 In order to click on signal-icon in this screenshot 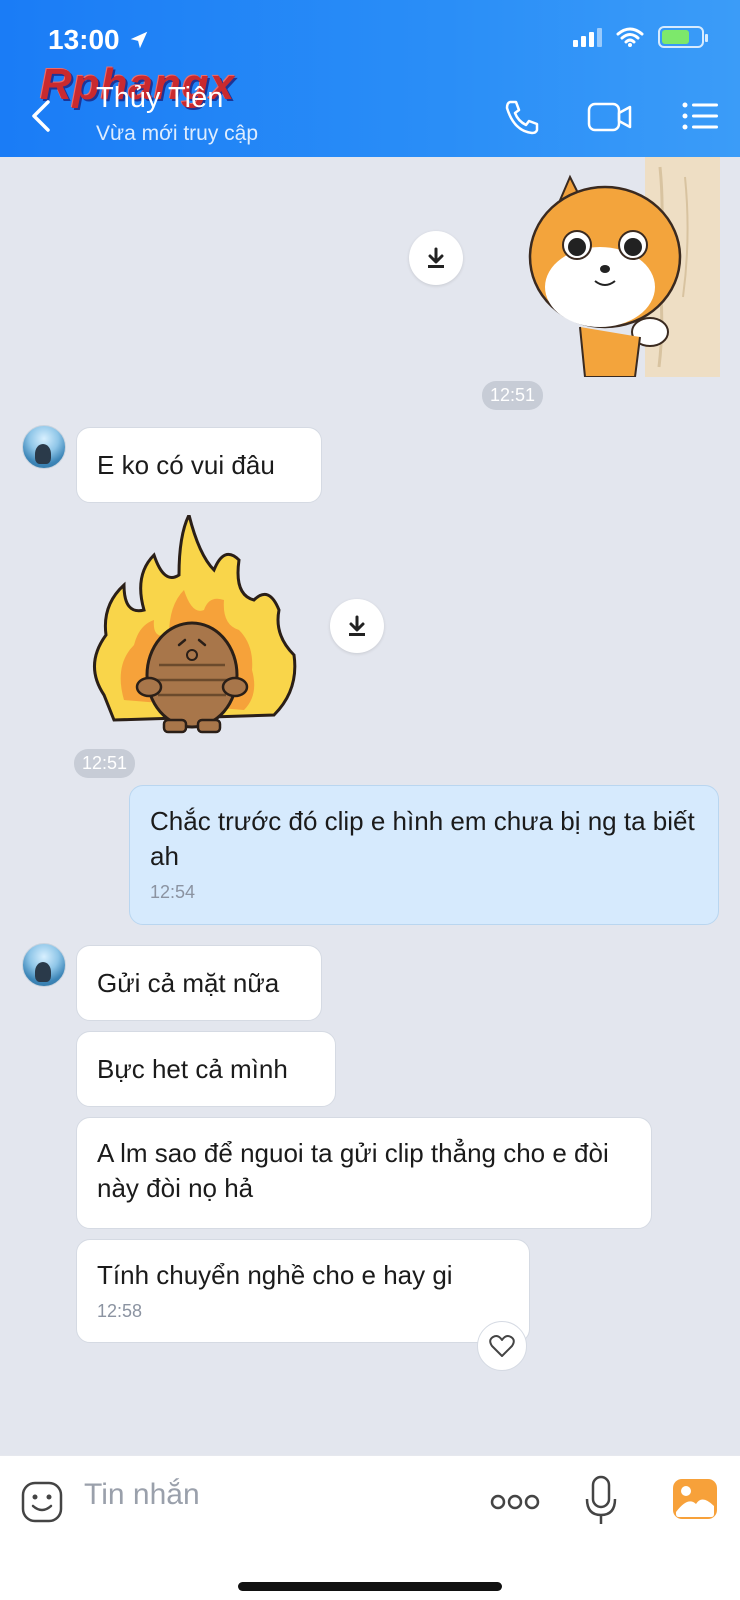, I will do `click(587, 37)`.